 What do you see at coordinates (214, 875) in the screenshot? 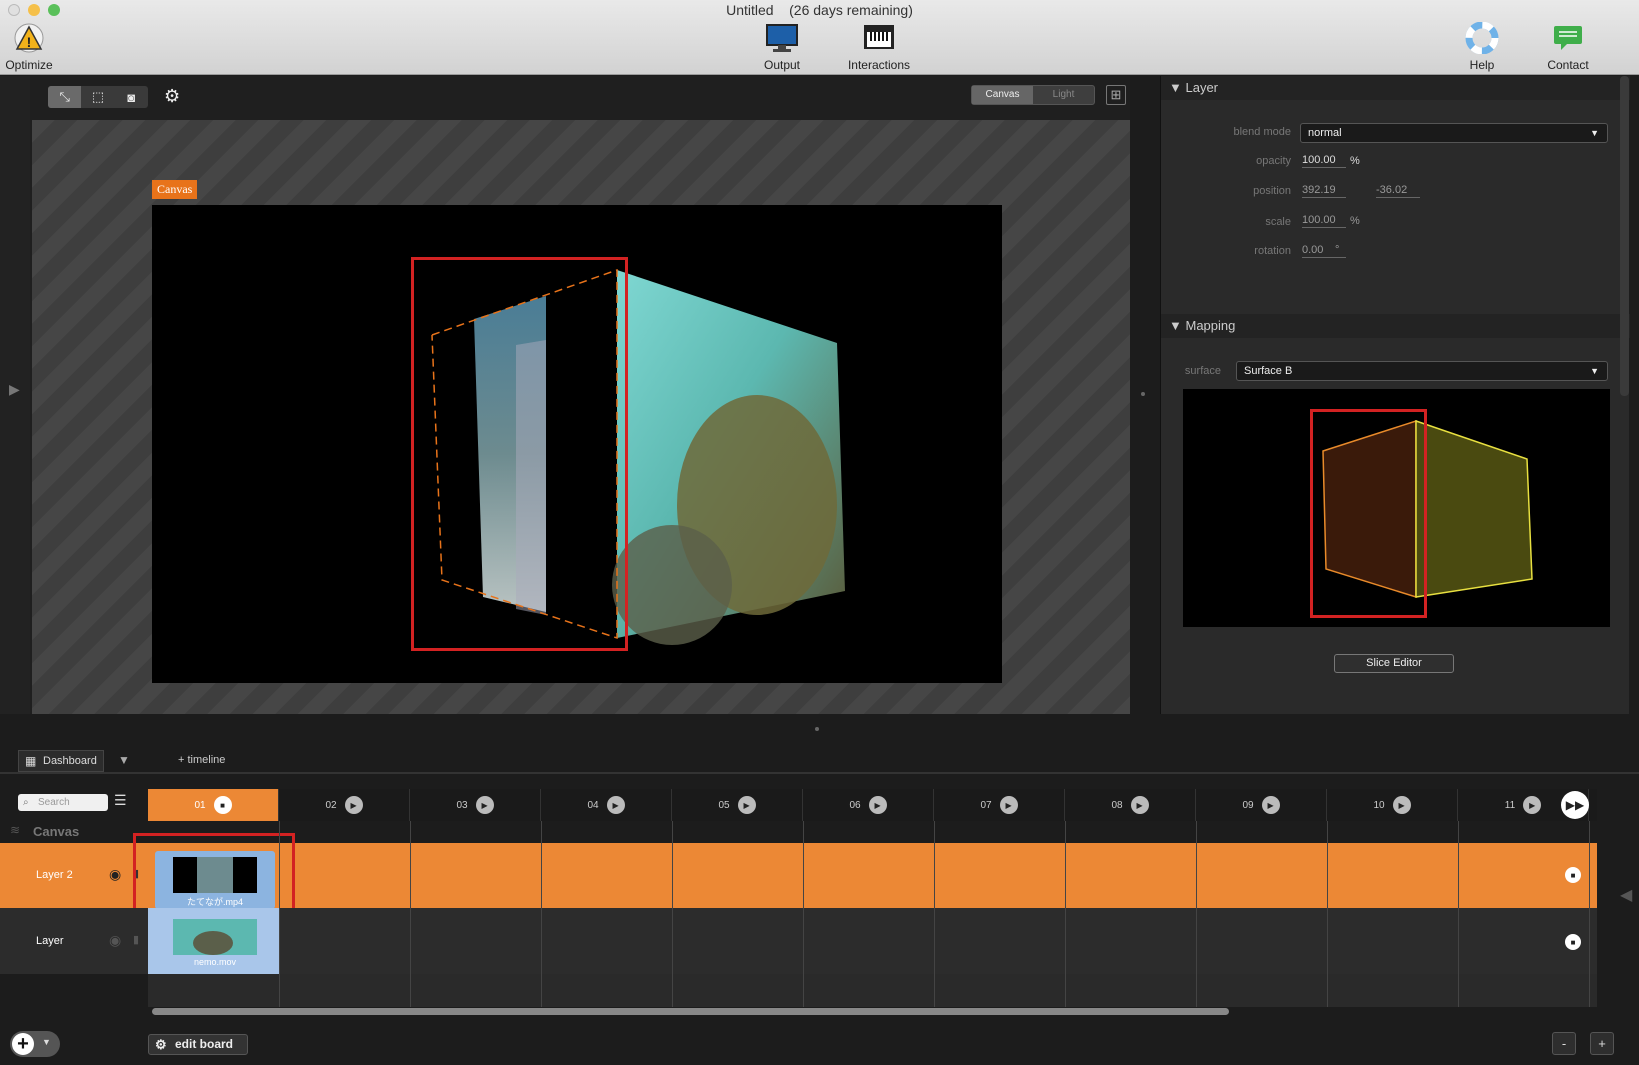
I see `highlight-selection-clip` at bounding box center [214, 875].